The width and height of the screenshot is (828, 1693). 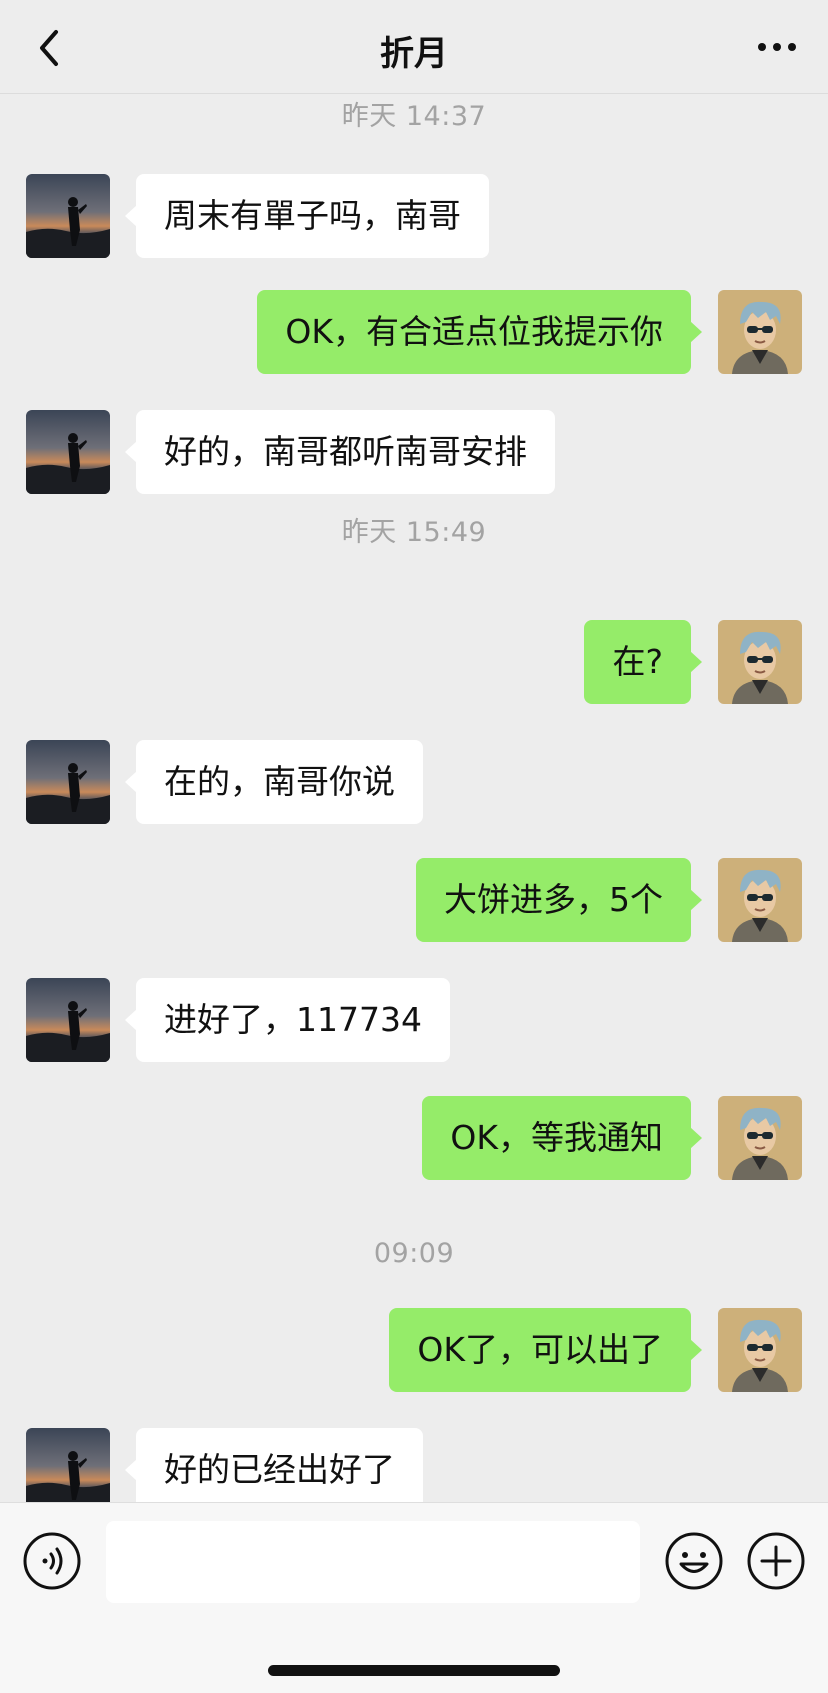 I want to click on message-bubble-outgoing: OK，有合适点位我提示你, so click(x=479, y=332).